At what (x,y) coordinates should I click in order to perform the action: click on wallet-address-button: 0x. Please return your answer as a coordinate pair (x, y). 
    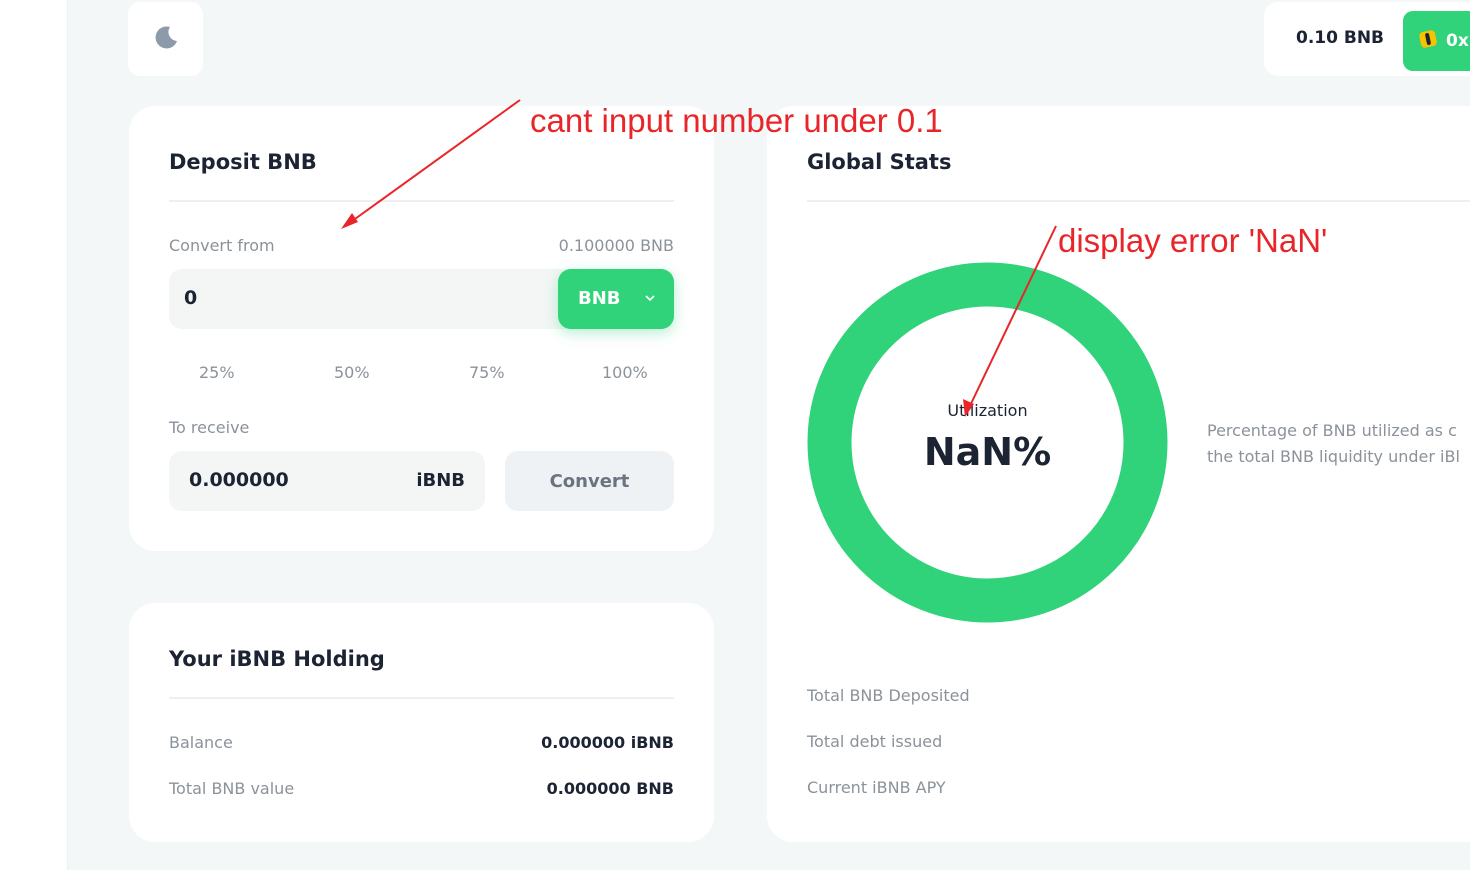
    Looking at the image, I should click on (1436, 41).